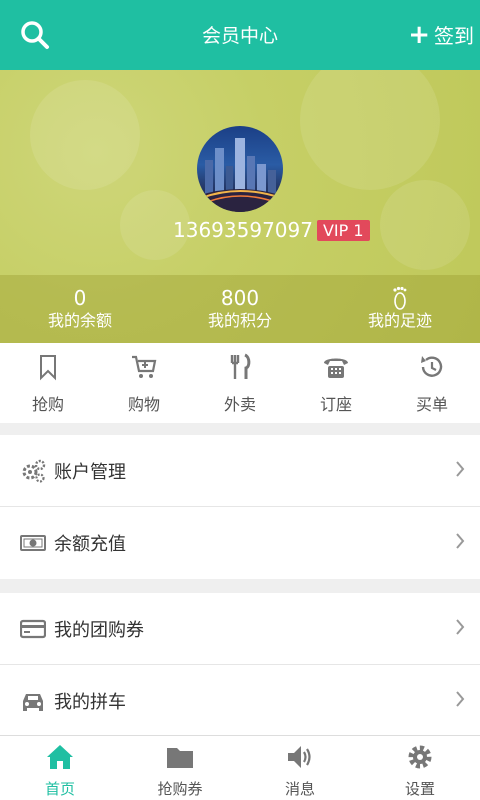 Image resolution: width=480 pixels, height=800 pixels. Describe the element at coordinates (144, 383) in the screenshot. I see `quick-action-shopping: 购物` at that location.